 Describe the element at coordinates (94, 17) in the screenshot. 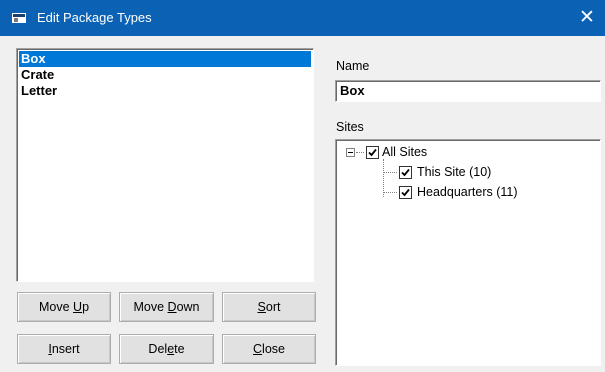

I see `window-title: Edit Package Types` at that location.